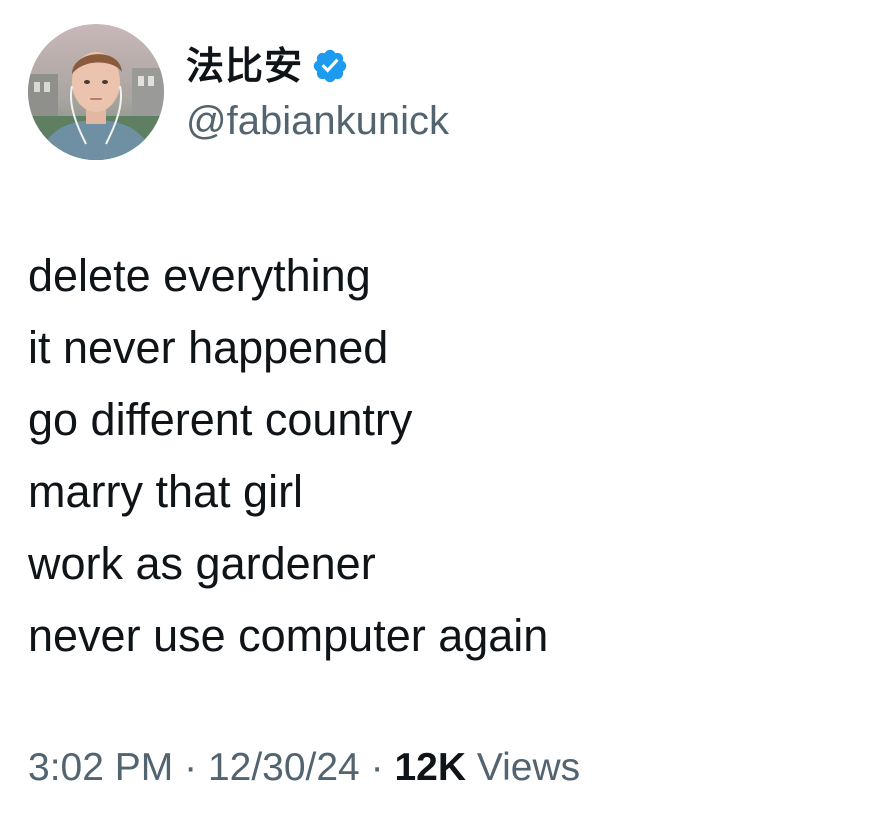  I want to click on tweet-text-line: it never happened, so click(208, 347).